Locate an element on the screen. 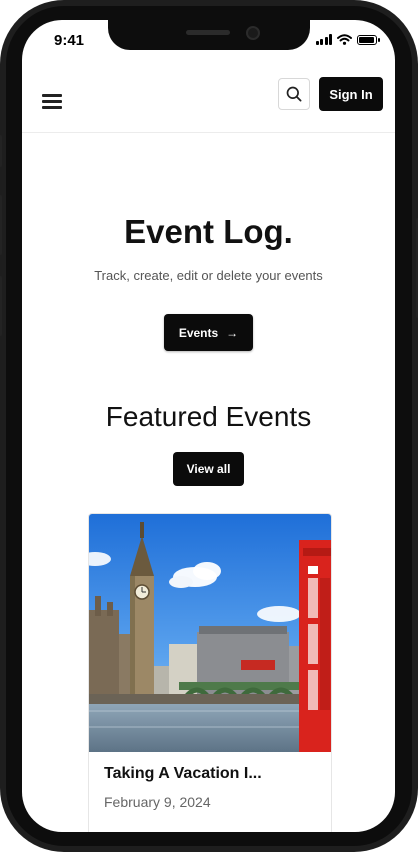 The image size is (418, 852). front-camera is located at coordinates (253, 33).